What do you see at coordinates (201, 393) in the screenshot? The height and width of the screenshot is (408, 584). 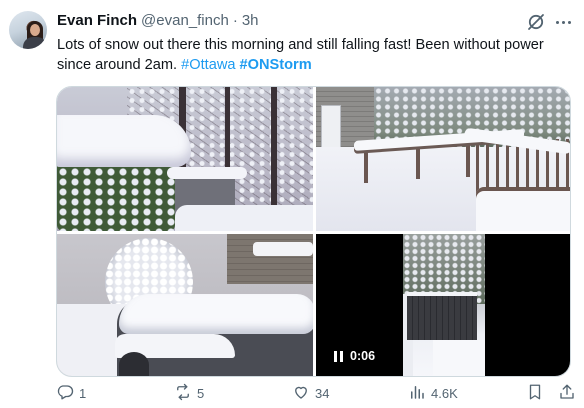 I see `repost-count: 5` at bounding box center [201, 393].